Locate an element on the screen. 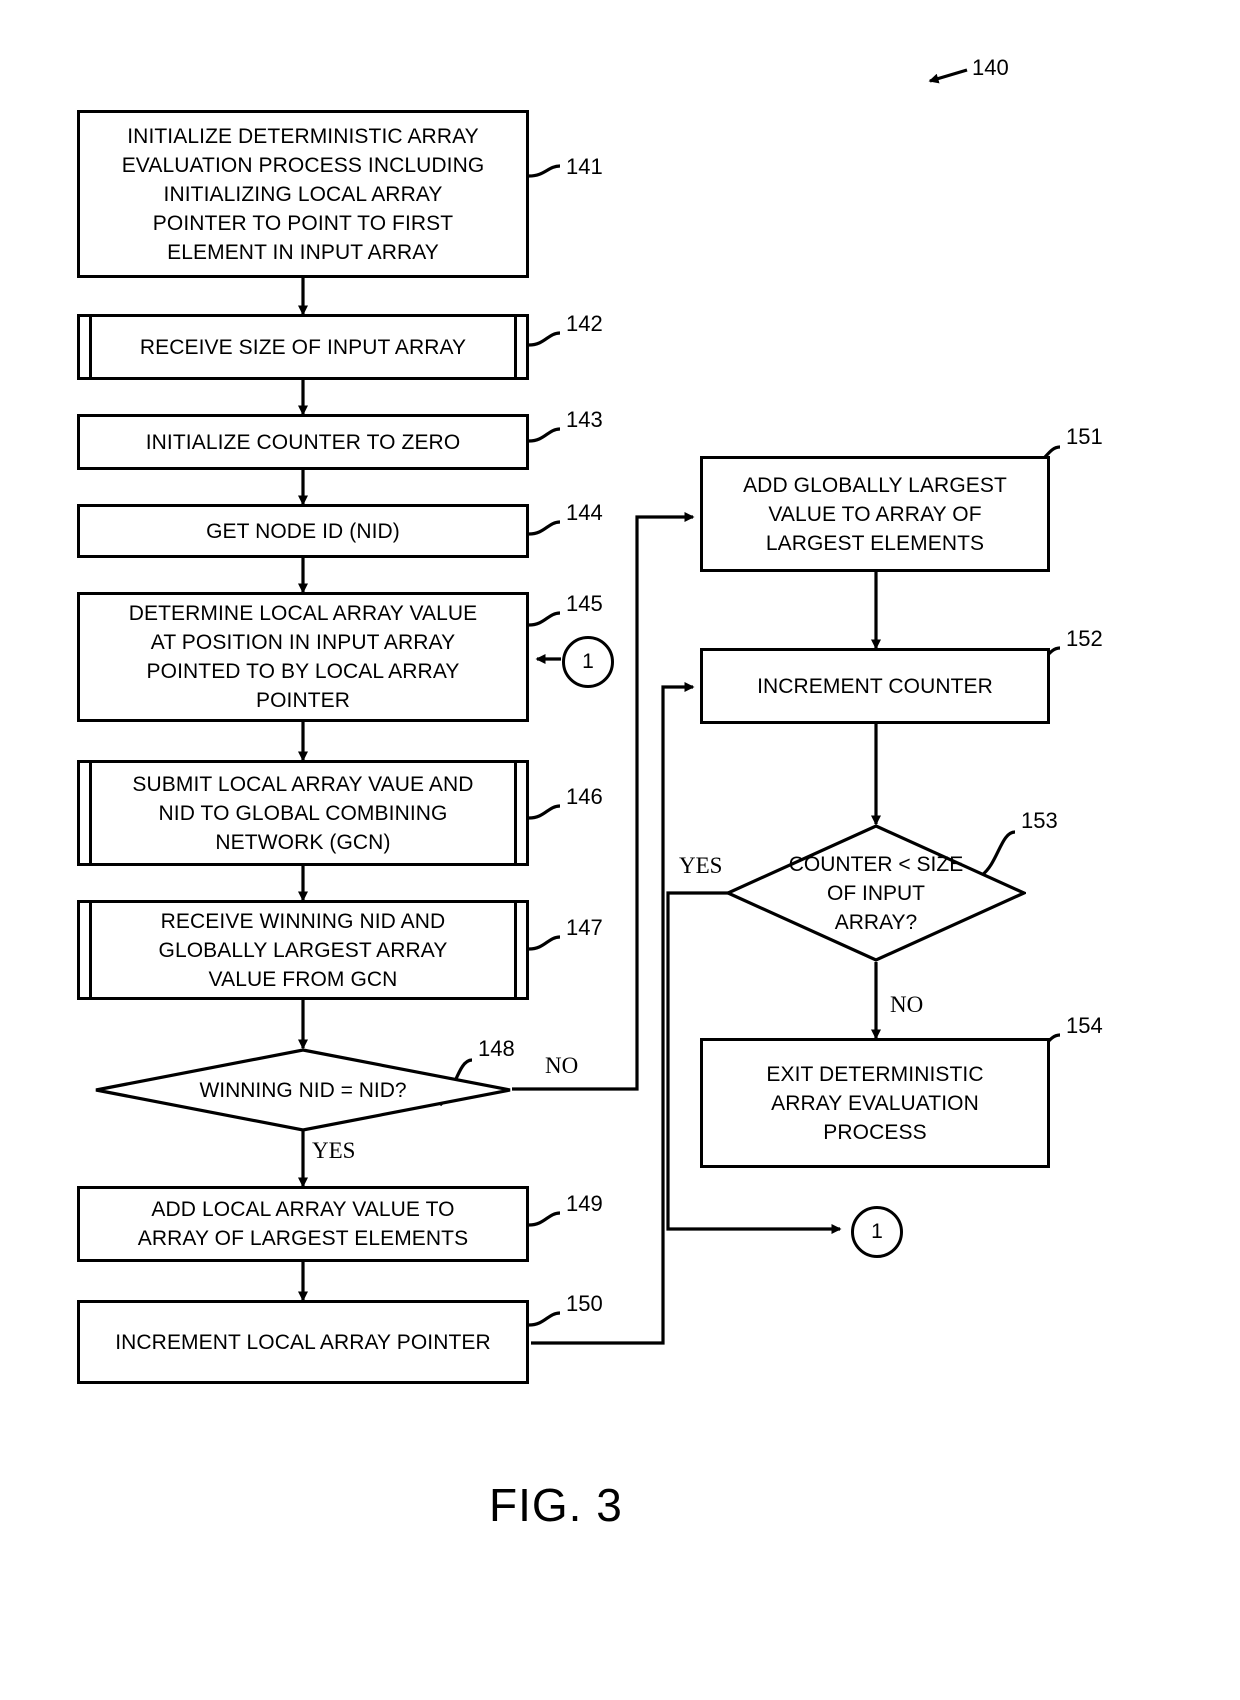 The image size is (1240, 1700). decision-diamond-148-label: WINNING NID = NID? is located at coordinates (303, 1090).